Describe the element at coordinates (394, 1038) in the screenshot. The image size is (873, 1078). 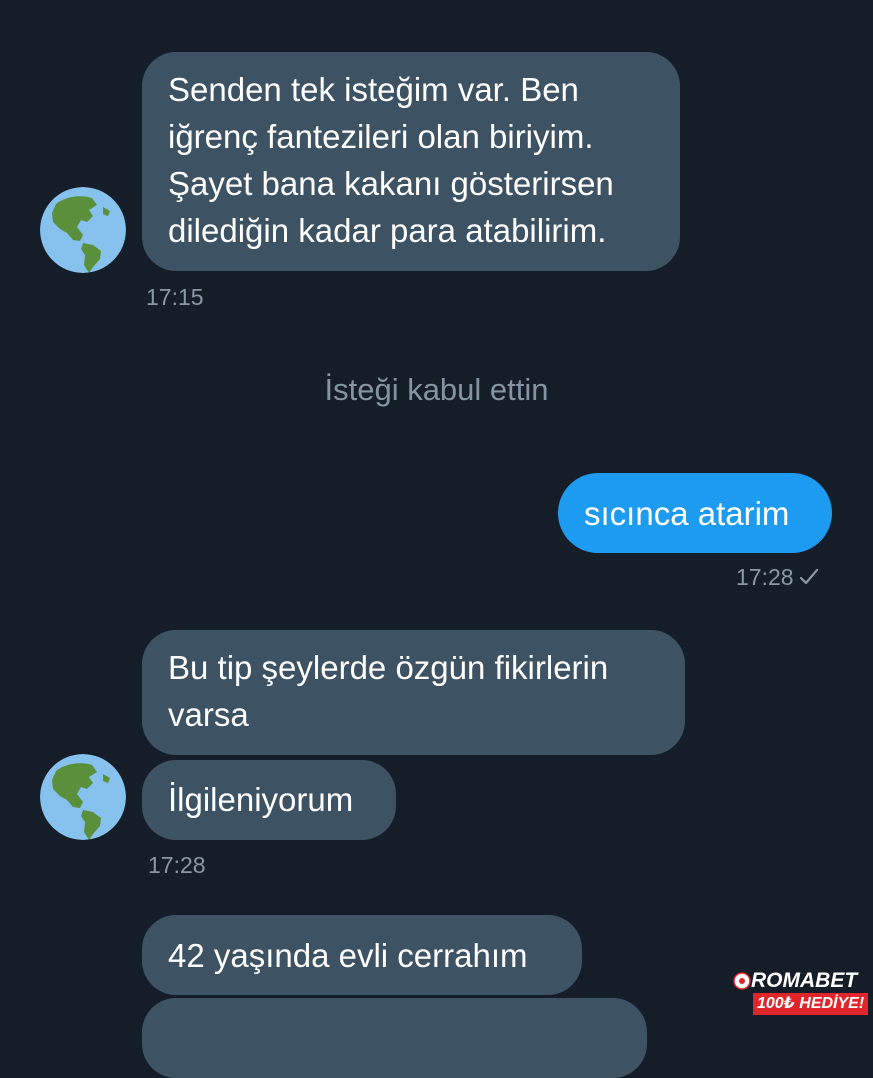
I see `incoming-message-bubble-partial` at that location.